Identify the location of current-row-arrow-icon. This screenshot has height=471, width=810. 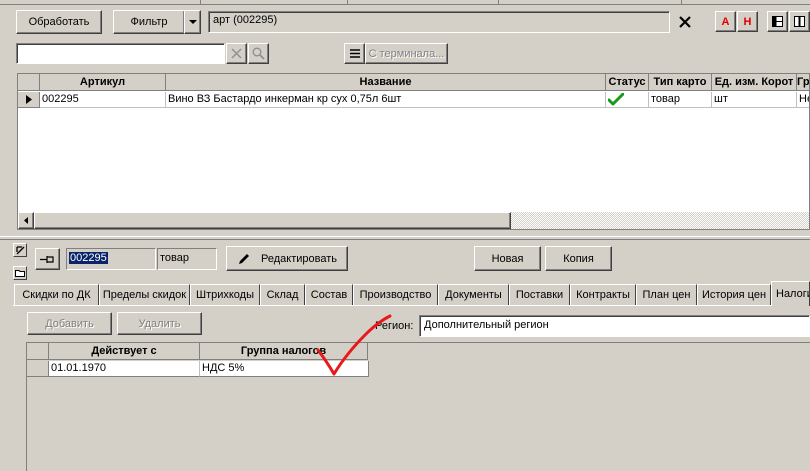
(28, 99).